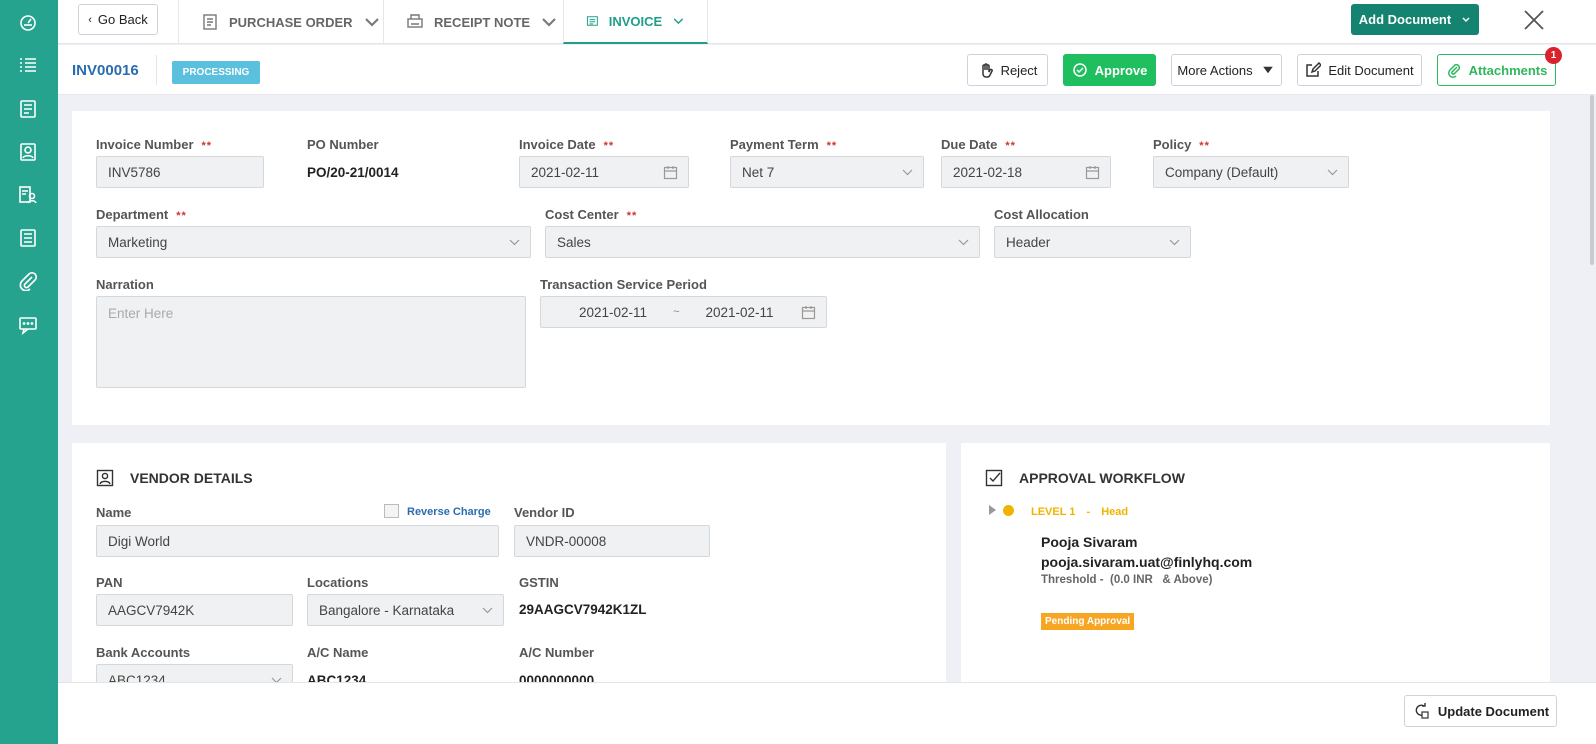 This screenshot has width=1596, height=744. I want to click on invoice-date-picker: 2021-02-11, so click(604, 172).